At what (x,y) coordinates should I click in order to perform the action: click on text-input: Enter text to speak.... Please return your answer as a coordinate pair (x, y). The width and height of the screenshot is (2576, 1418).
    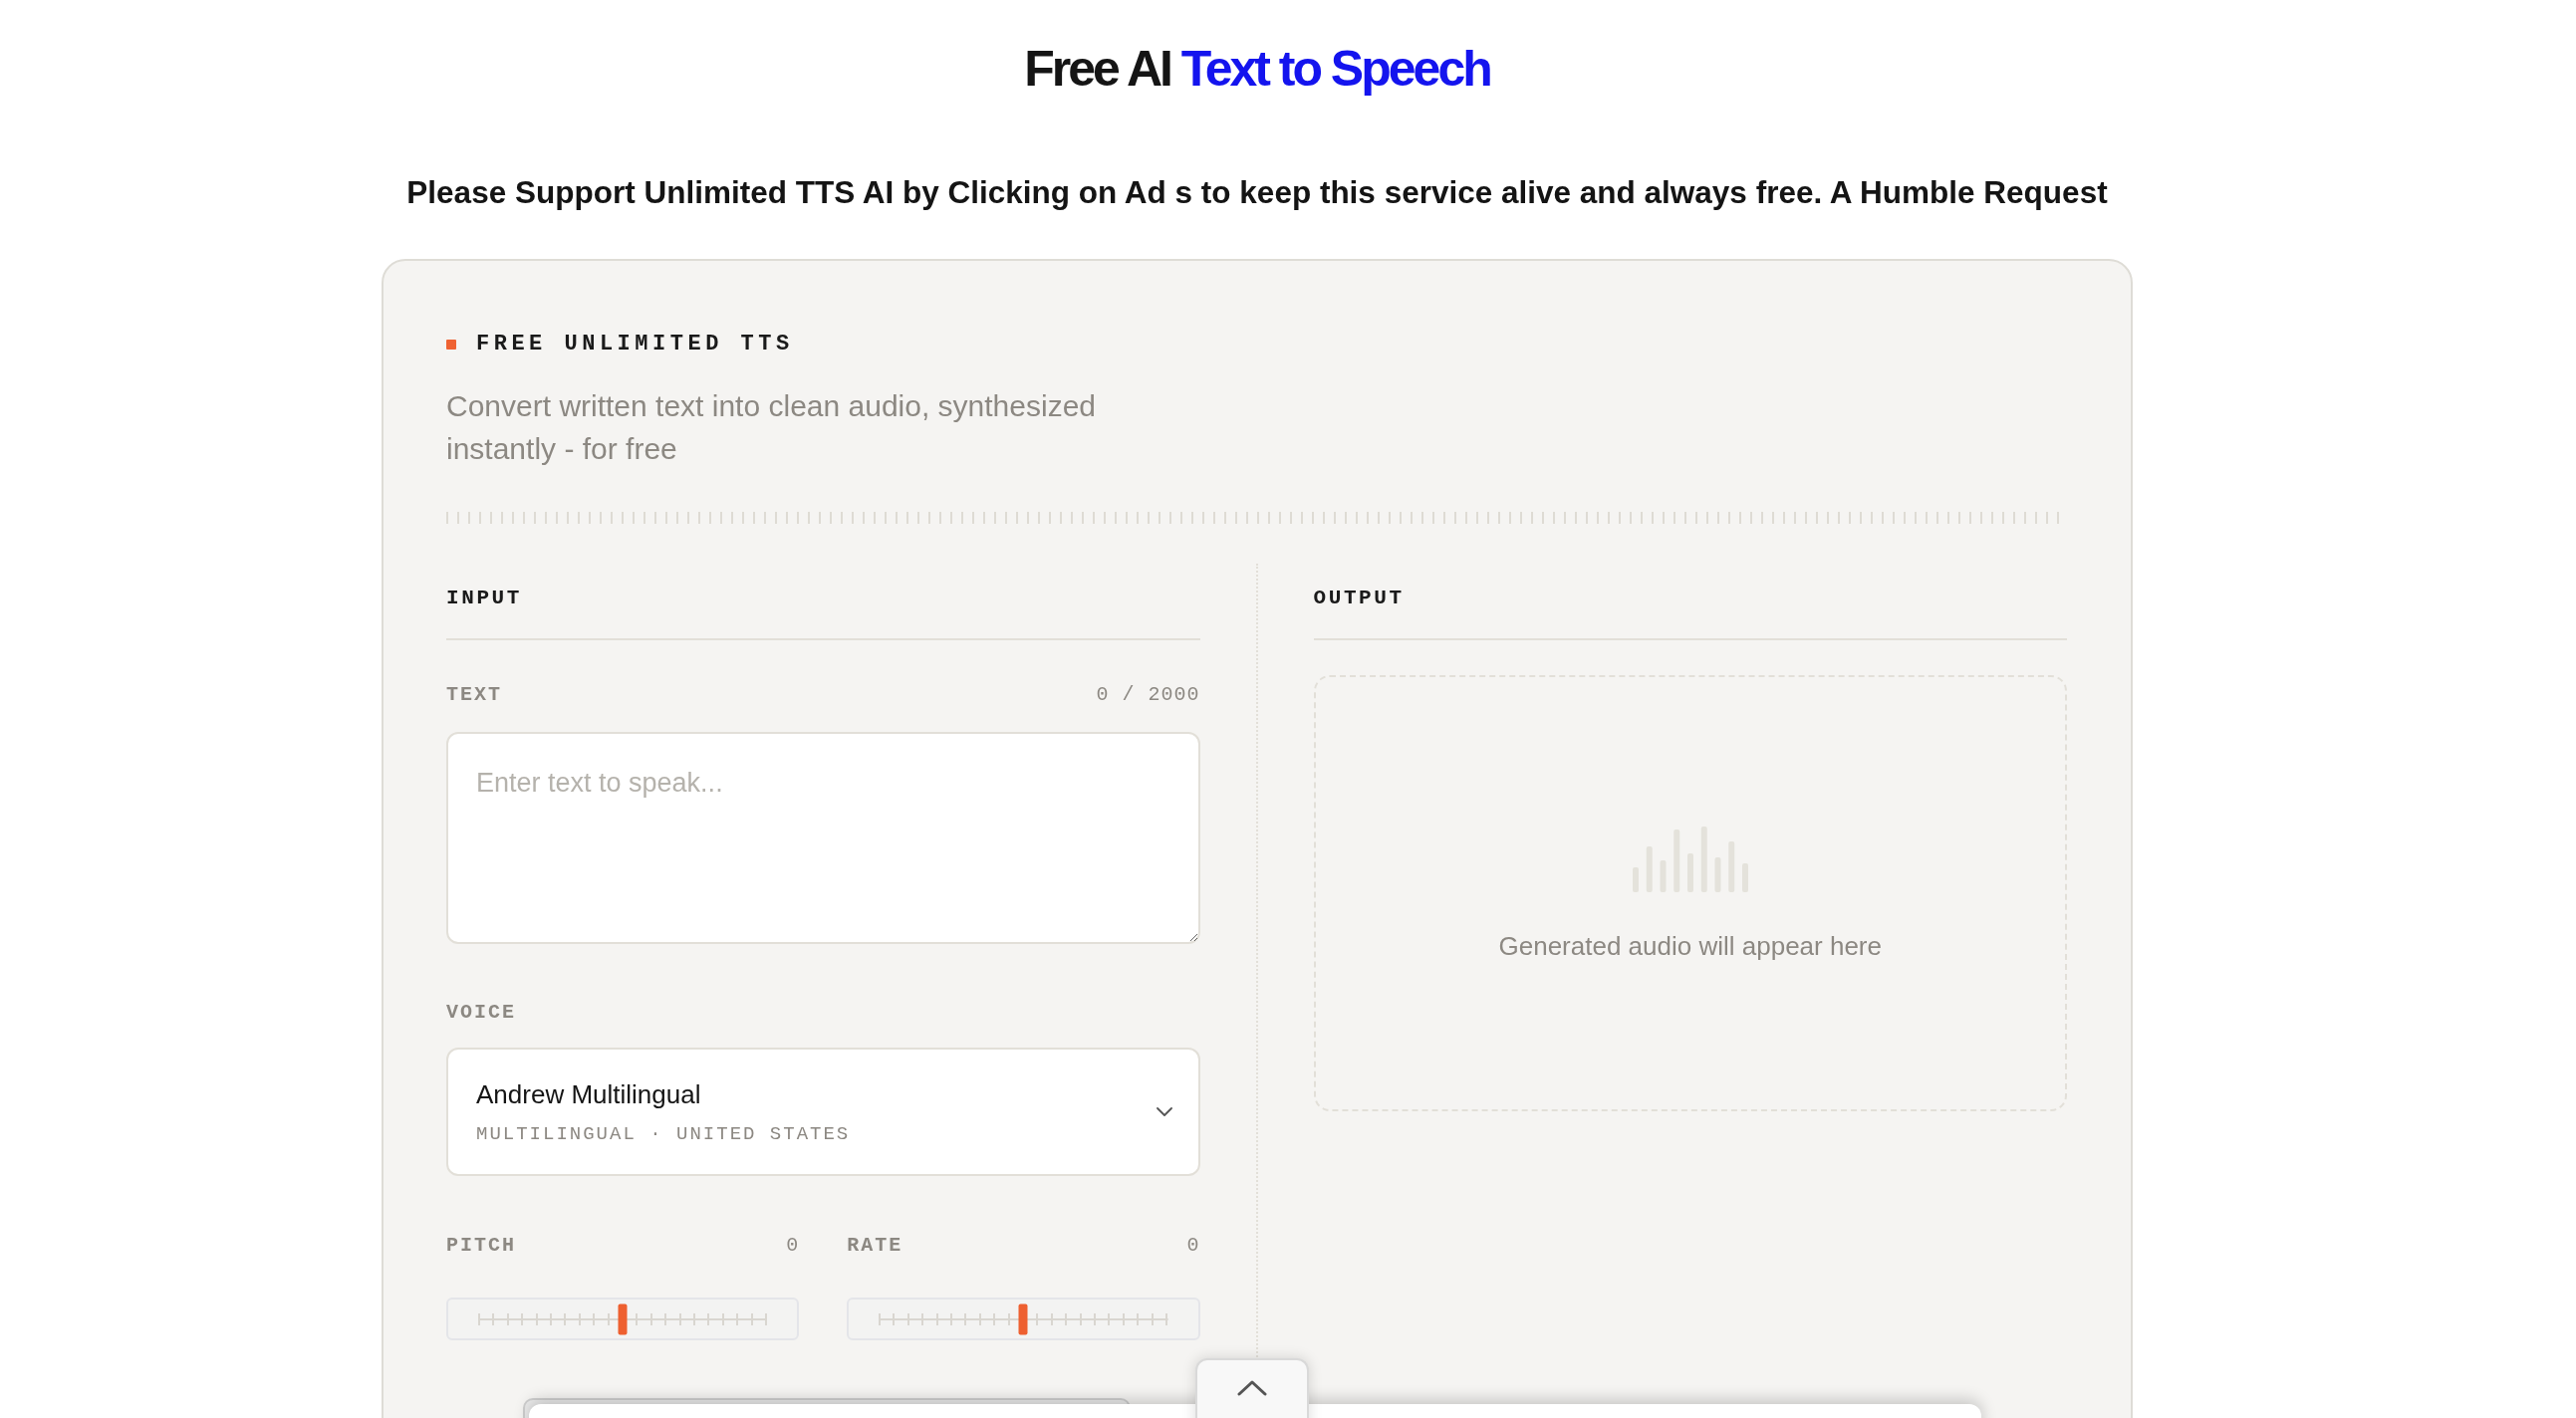
    Looking at the image, I should click on (823, 838).